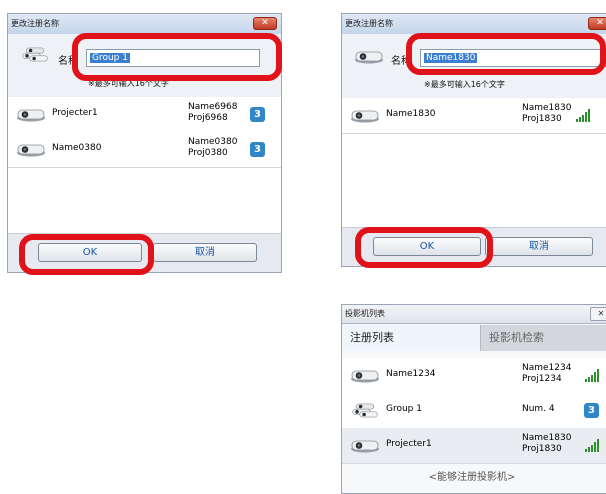 This screenshot has height=494, width=606. Describe the element at coordinates (472, 475) in the screenshot. I see `register-projector-link: <能够注册投影机>` at that location.